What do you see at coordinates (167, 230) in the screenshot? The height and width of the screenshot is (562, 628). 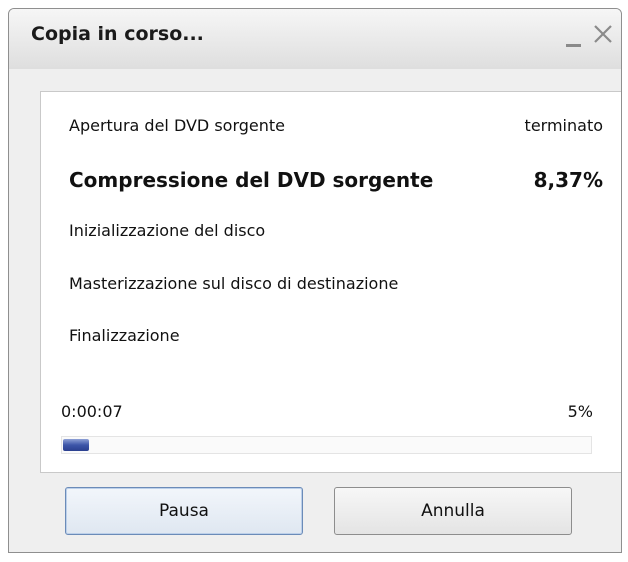 I see `step-label: Inizializzazione del disco` at bounding box center [167, 230].